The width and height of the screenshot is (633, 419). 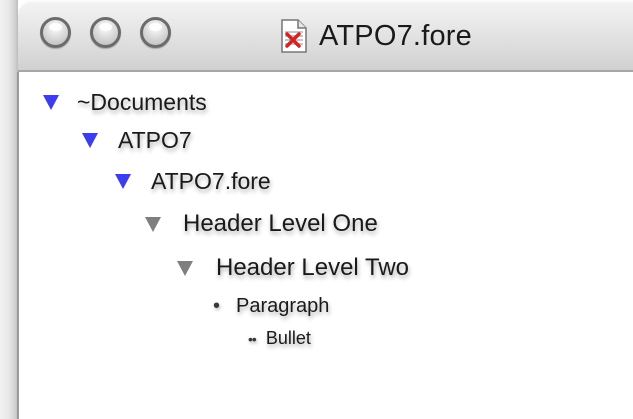 I want to click on outline-row-paragraph: • Paragraph, so click(x=271, y=306).